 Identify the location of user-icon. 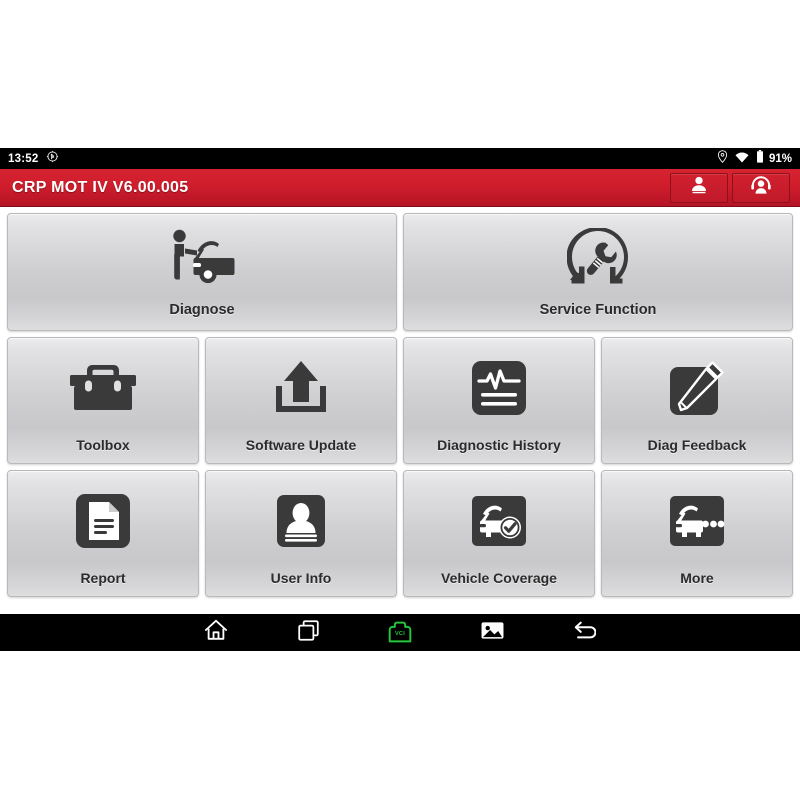
(699, 187).